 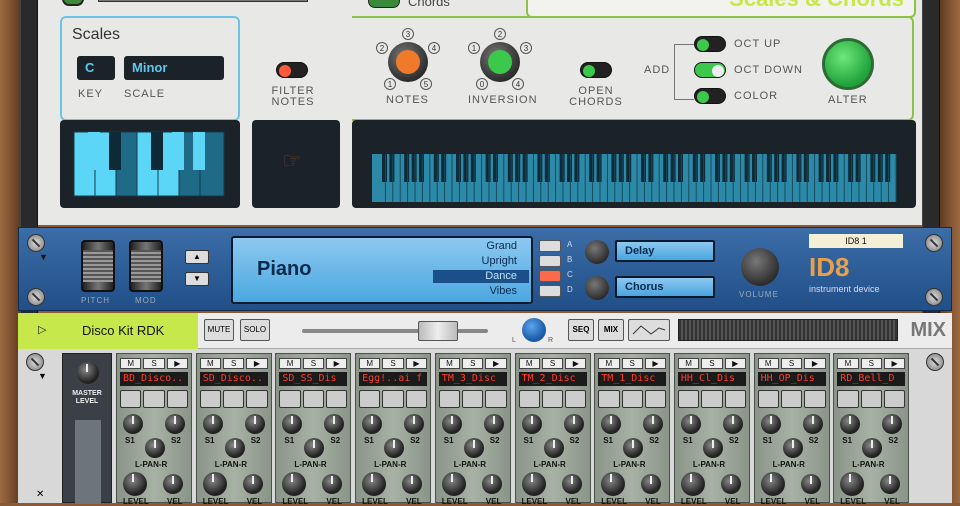 I want to click on play-arrow-icon: ▷, so click(x=42, y=329).